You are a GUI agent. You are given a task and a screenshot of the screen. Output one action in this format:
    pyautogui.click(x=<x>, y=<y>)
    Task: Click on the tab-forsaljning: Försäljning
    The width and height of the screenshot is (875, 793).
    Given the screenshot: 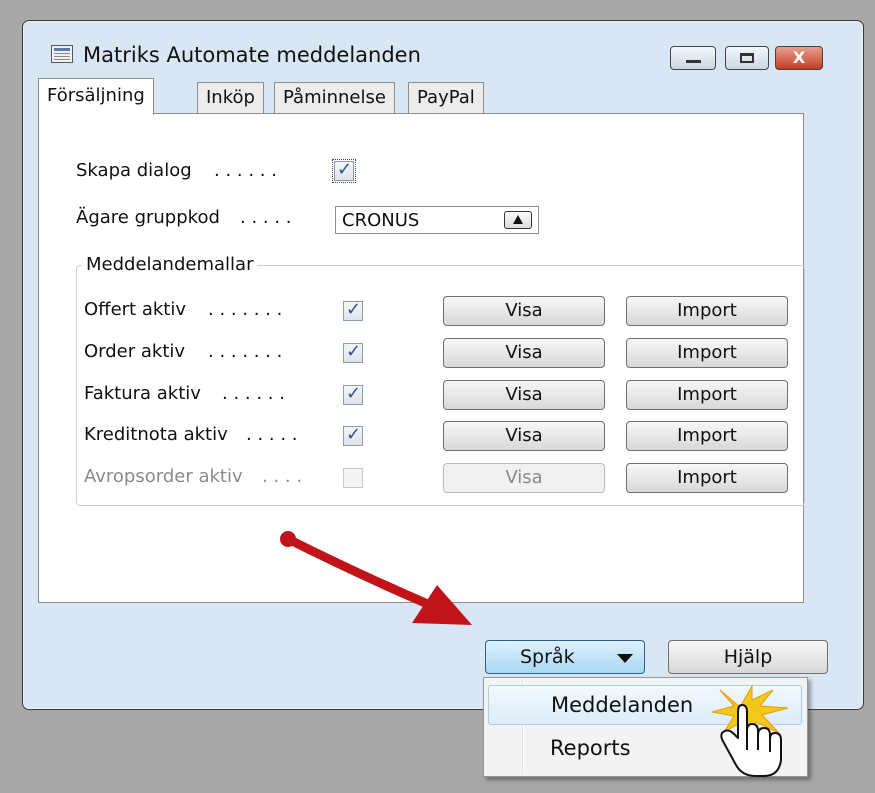 What is the action you would take?
    pyautogui.click(x=96, y=96)
    